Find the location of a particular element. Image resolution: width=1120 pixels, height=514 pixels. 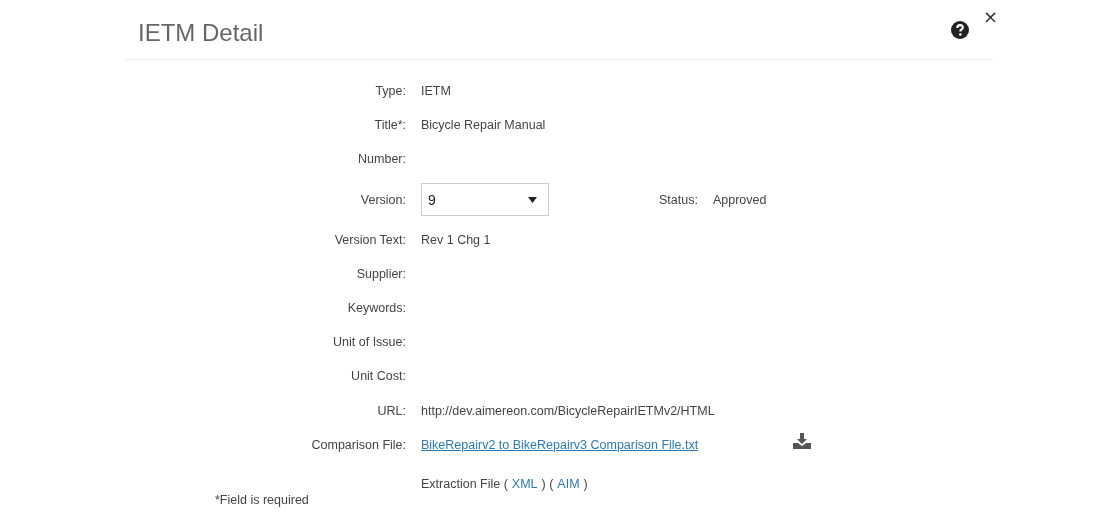

file-link: BikeRepairv2 to BikeRepairv3 Comparison File.txt is located at coordinates (560, 444).